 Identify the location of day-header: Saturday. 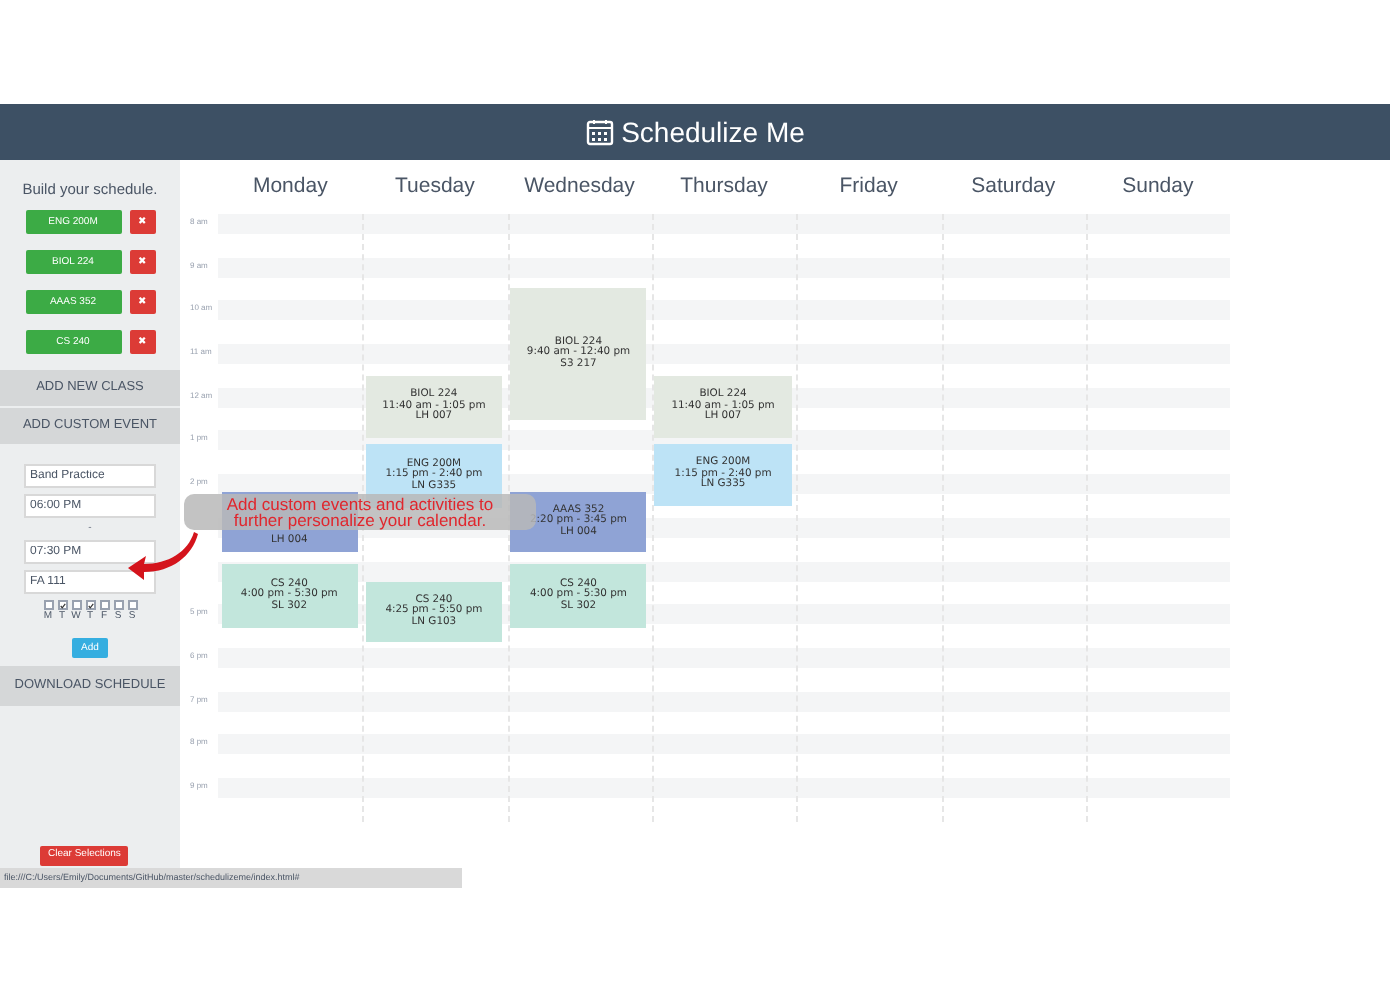
(1013, 186).